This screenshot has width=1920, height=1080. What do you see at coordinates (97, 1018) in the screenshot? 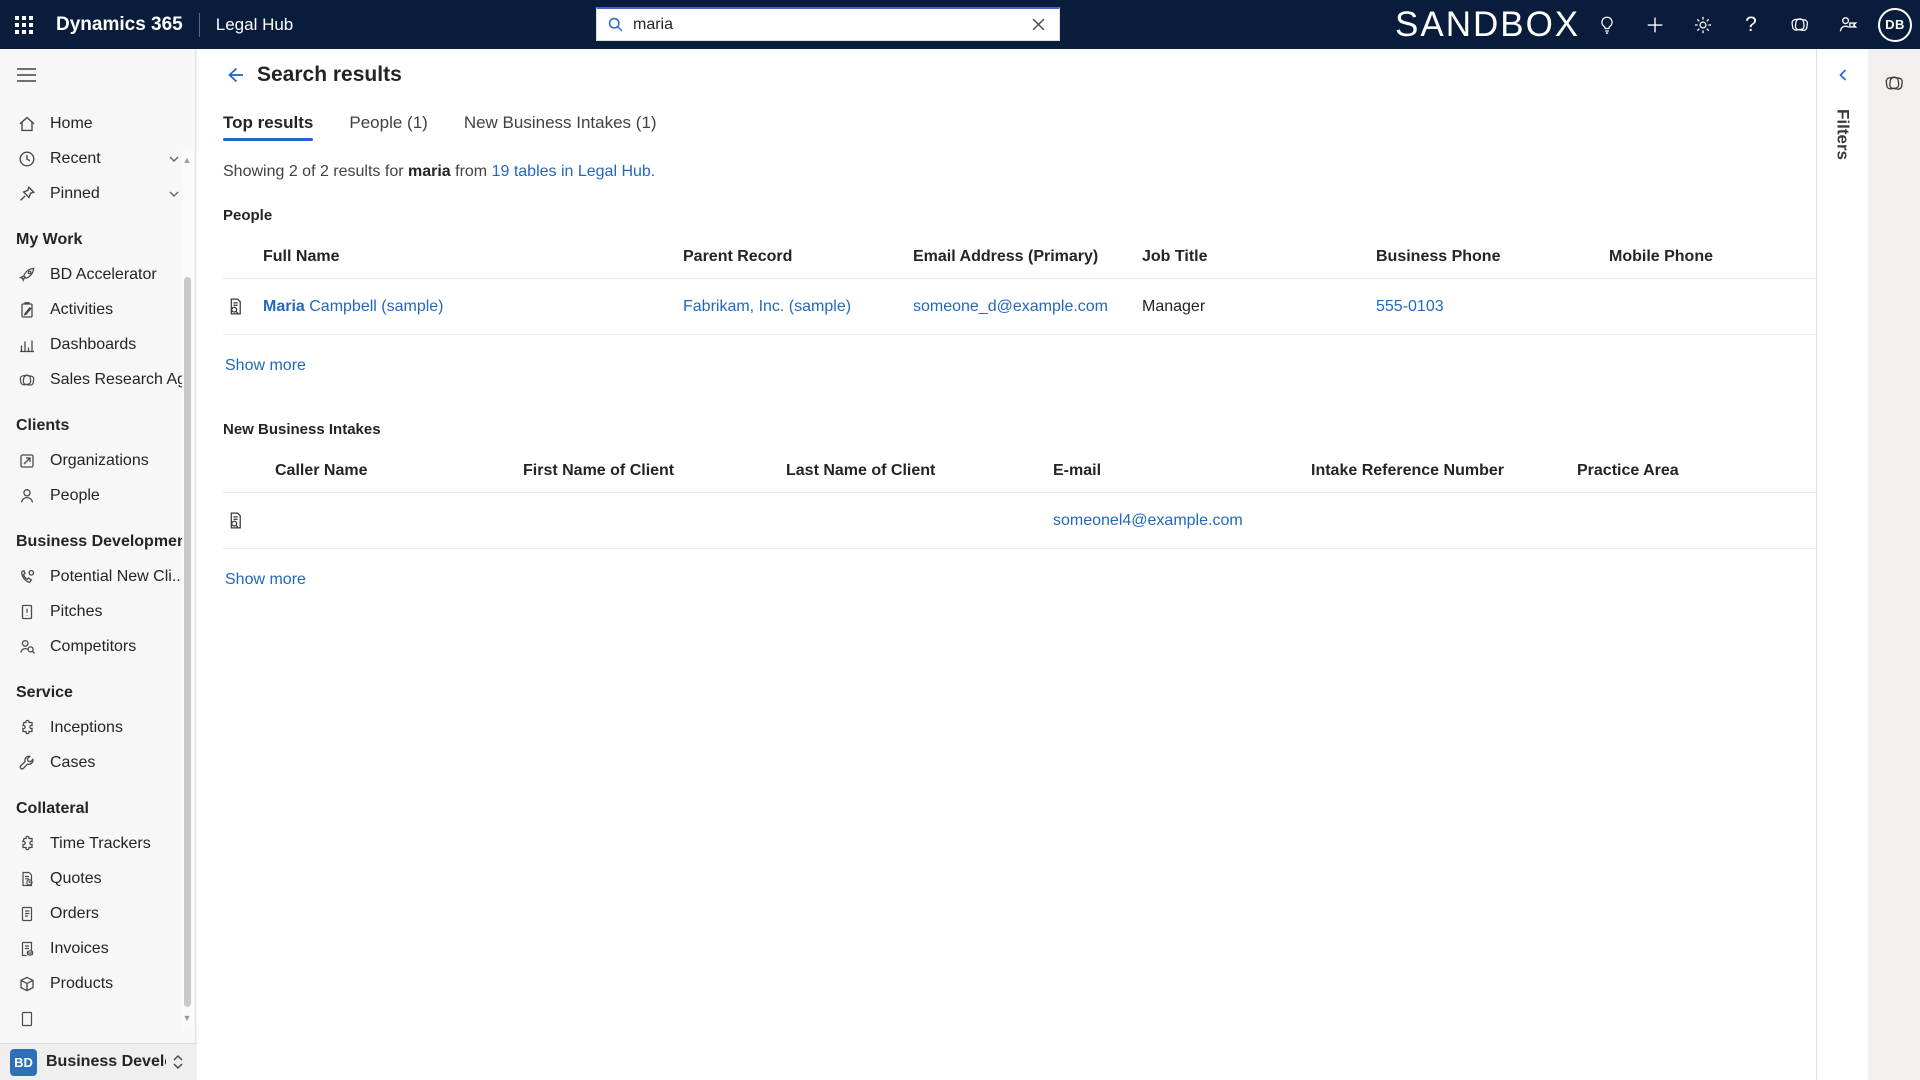
I see `sidebar-item-clipped` at bounding box center [97, 1018].